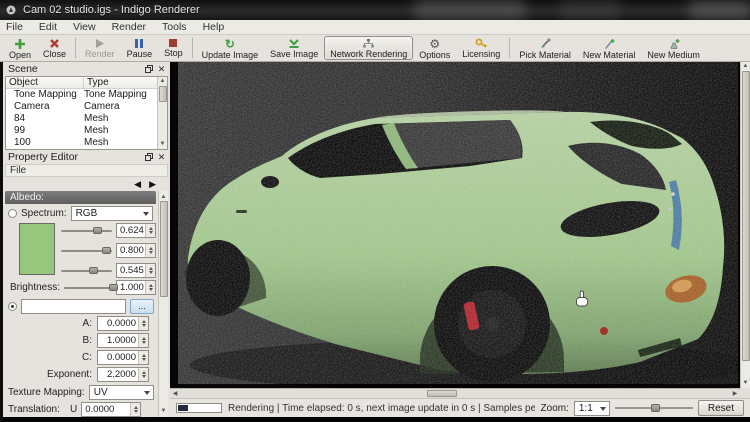 The image size is (750, 422). I want to click on render-button: Render, so click(100, 48).